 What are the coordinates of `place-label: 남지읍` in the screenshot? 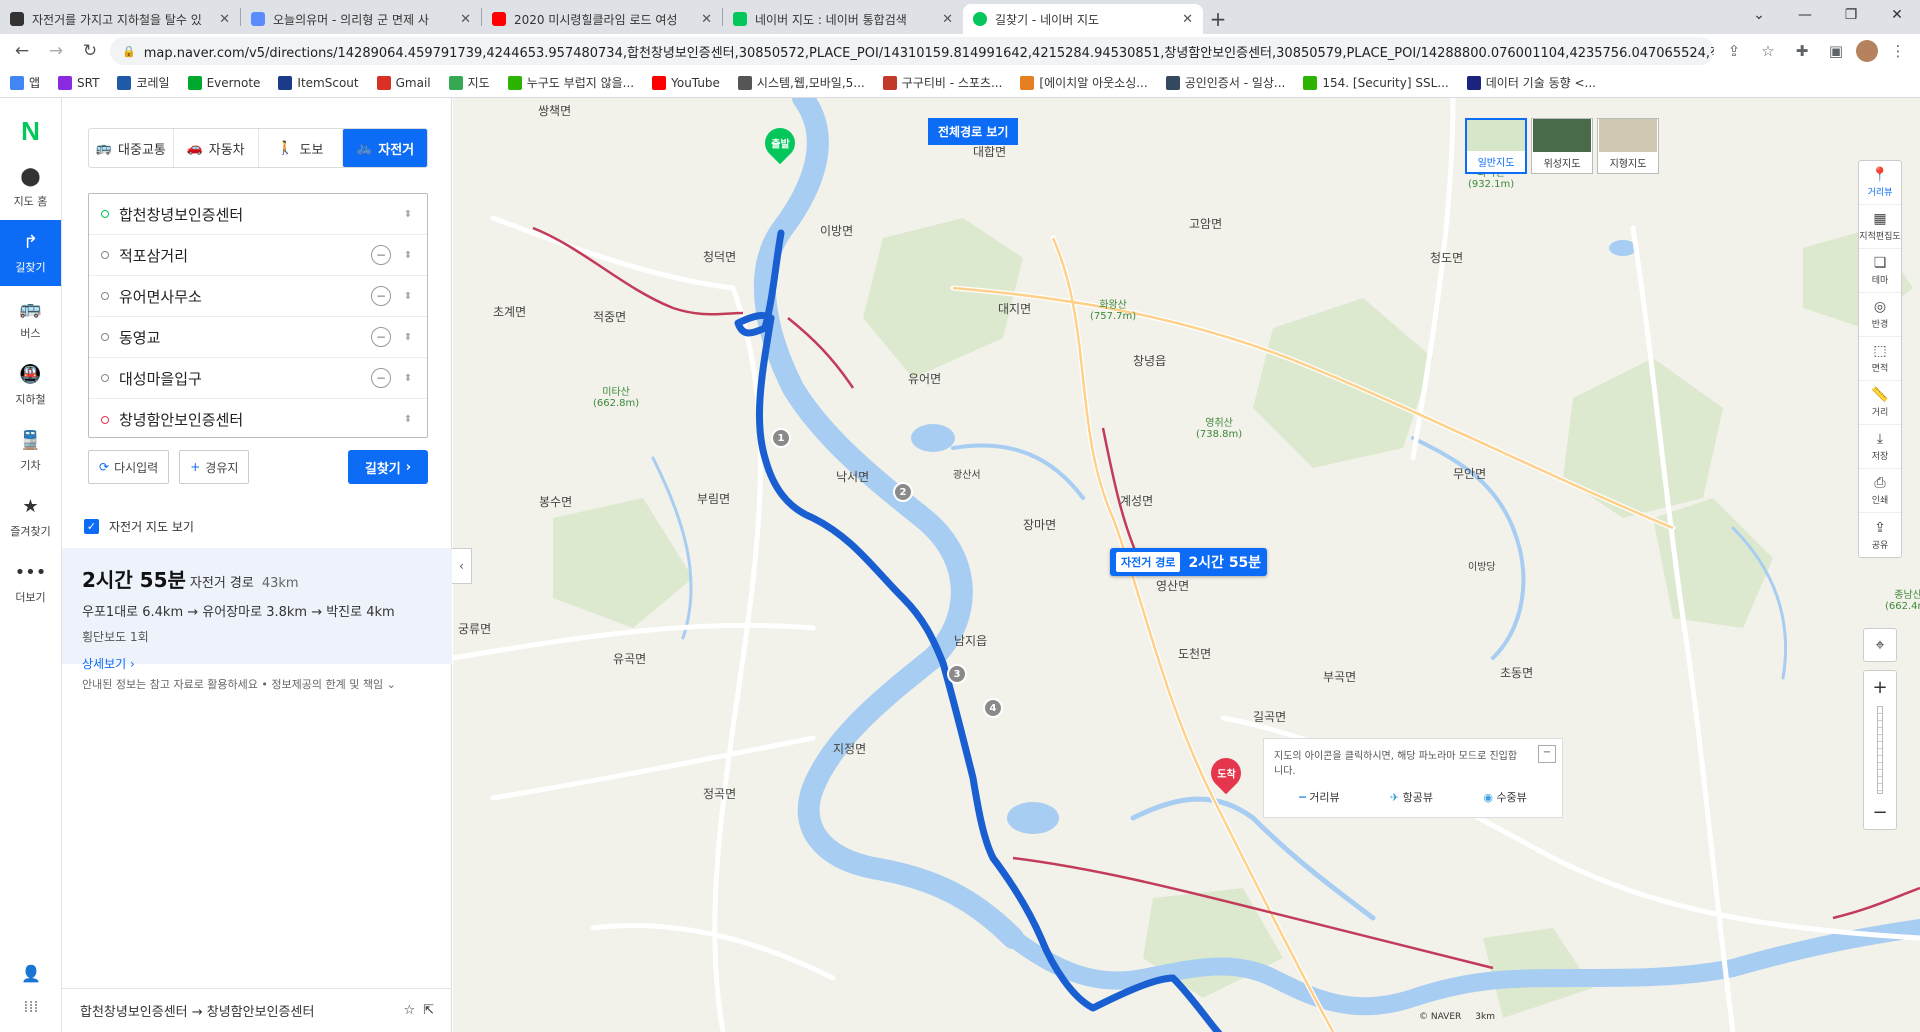 It's located at (970, 640).